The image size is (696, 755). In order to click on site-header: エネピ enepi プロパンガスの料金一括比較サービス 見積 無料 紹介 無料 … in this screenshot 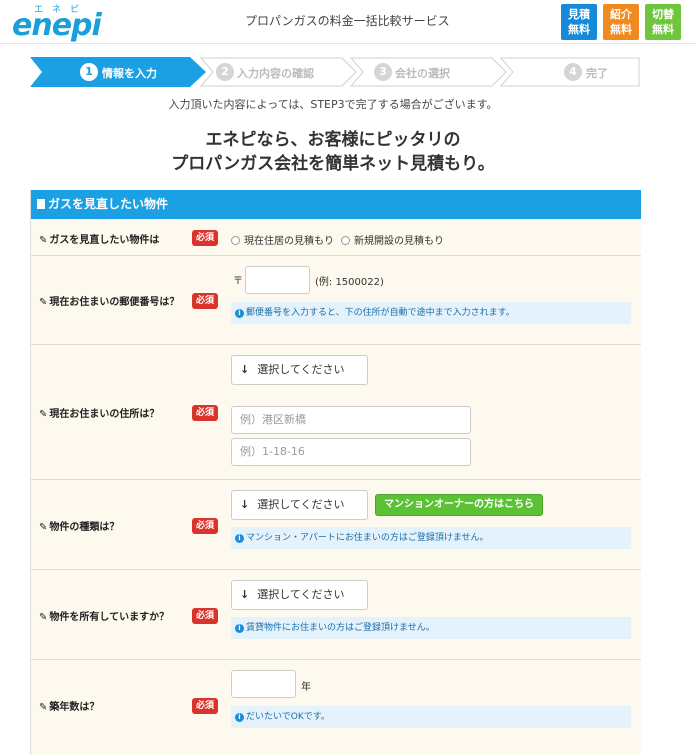, I will do `click(348, 22)`.